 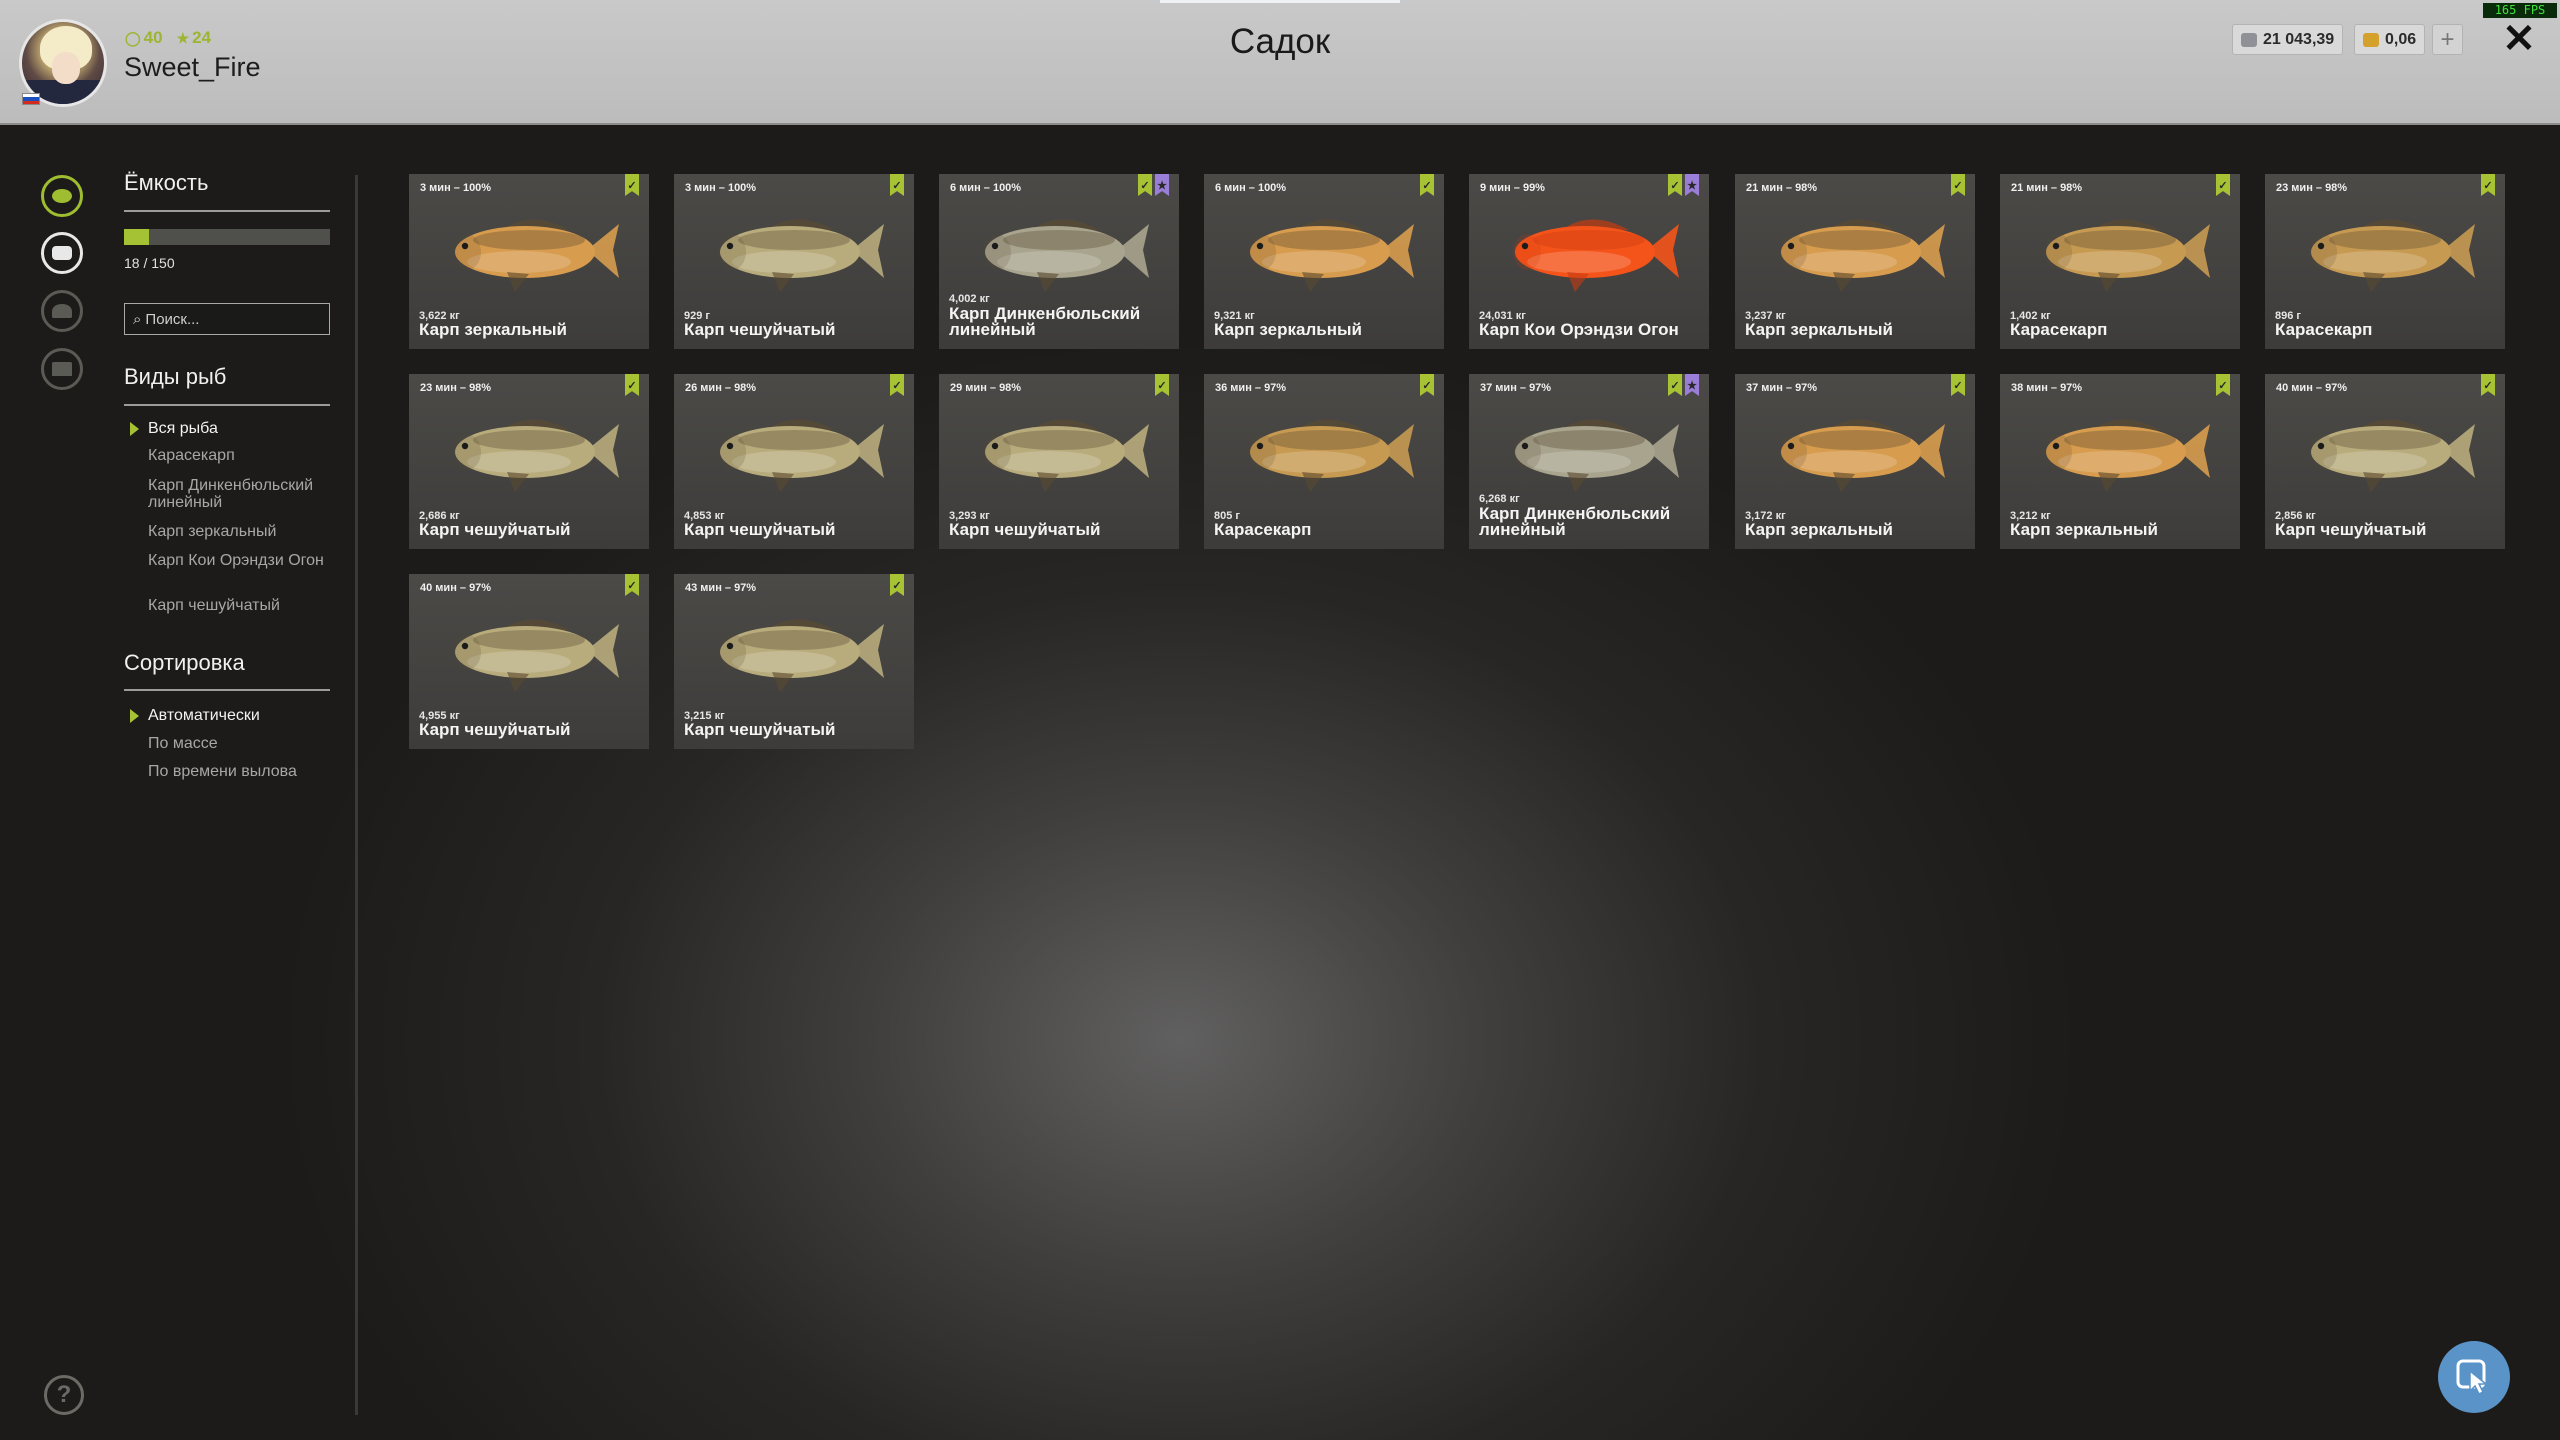 What do you see at coordinates (243, 531) in the screenshot?
I see `species-filter-item: Карп зеркальный` at bounding box center [243, 531].